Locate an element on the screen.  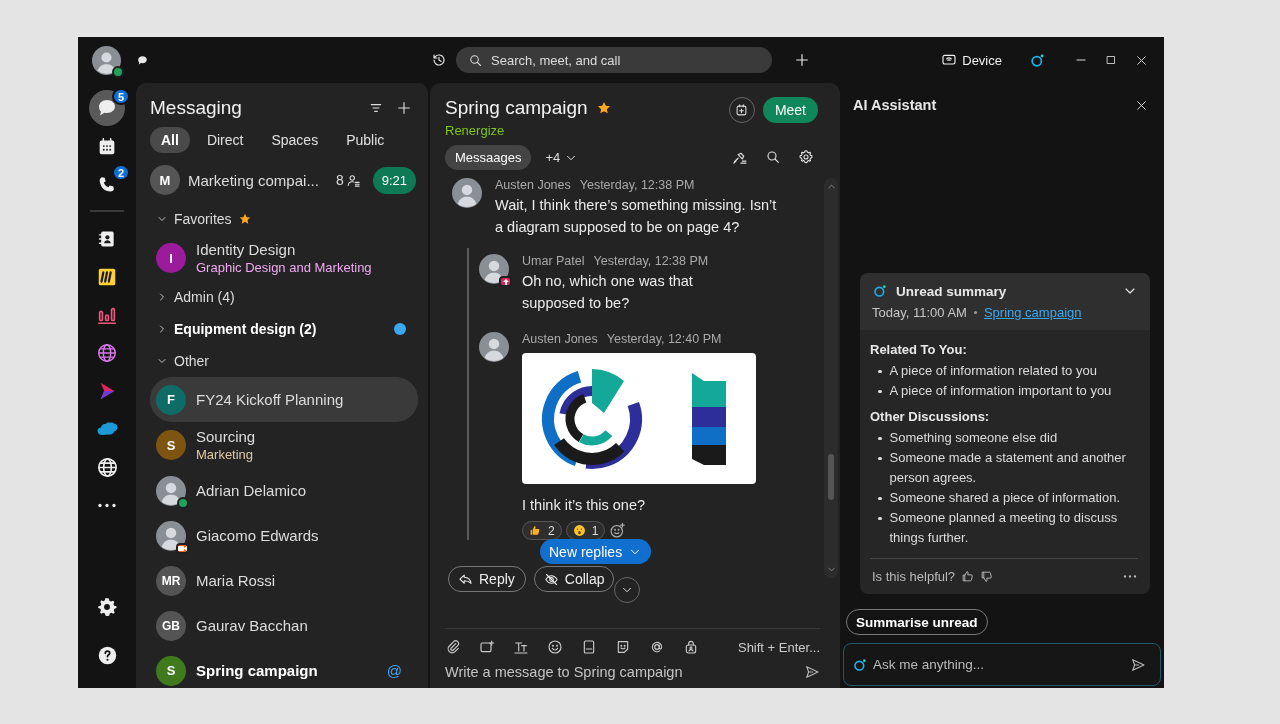
surprised-emoji-icon is located at coordinates (579, 530).